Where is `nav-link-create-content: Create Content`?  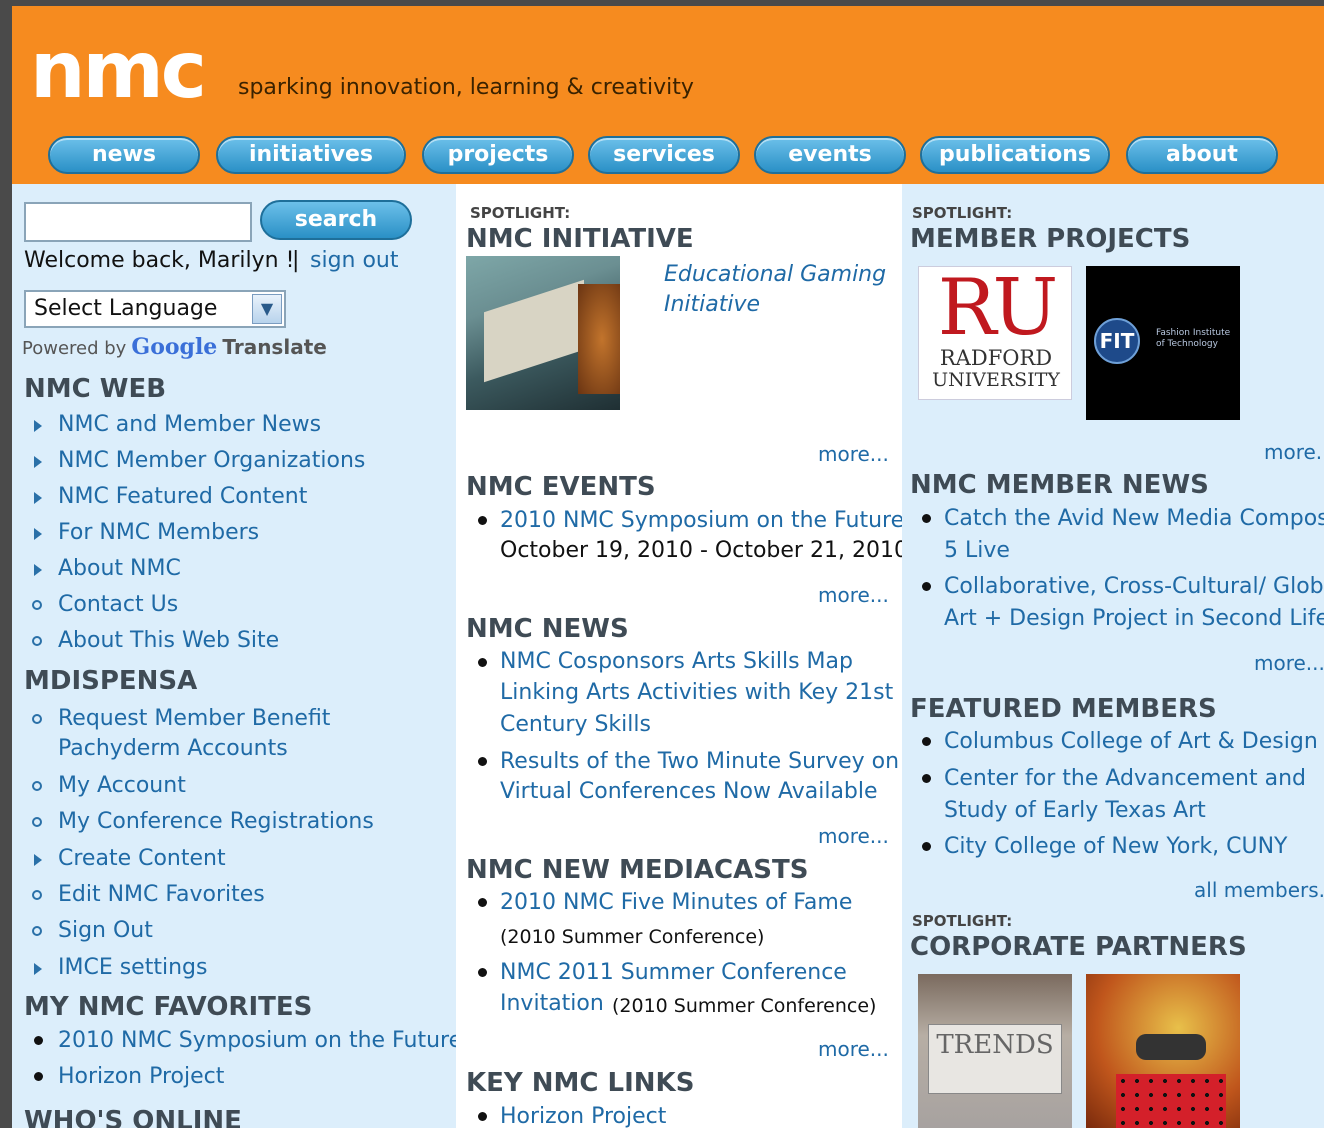 nav-link-create-content: Create Content is located at coordinates (142, 859).